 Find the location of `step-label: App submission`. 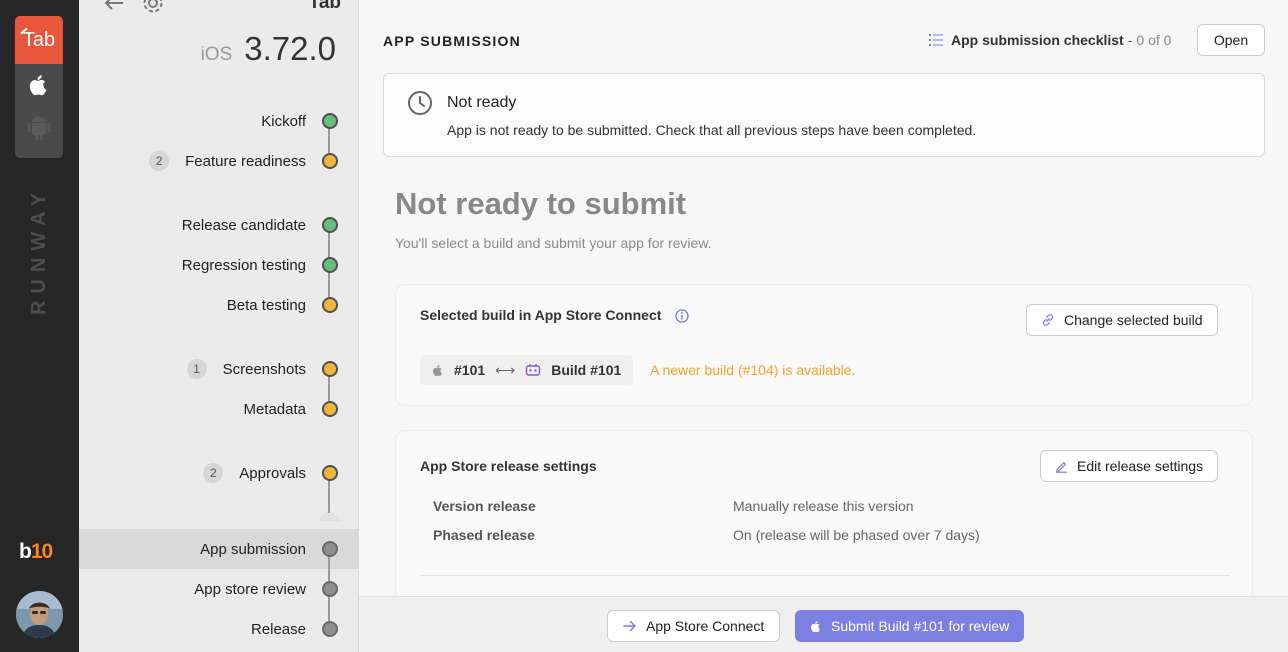

step-label: App submission is located at coordinates (253, 549).